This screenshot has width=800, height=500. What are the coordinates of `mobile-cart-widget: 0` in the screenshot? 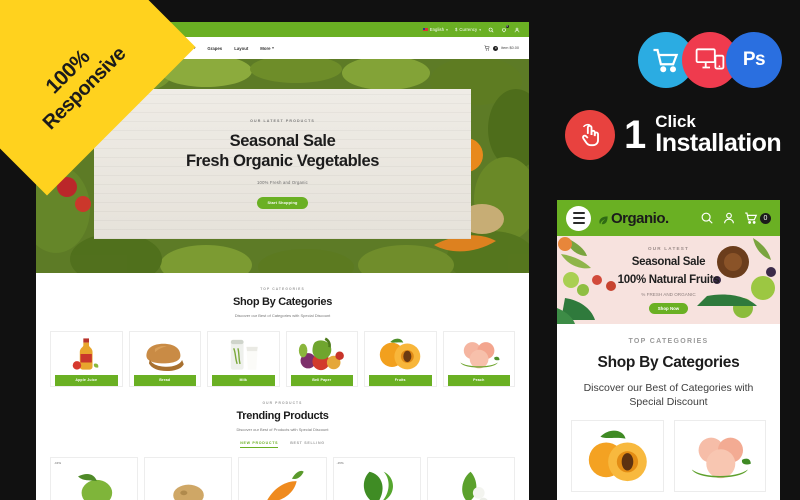 It's located at (757, 218).